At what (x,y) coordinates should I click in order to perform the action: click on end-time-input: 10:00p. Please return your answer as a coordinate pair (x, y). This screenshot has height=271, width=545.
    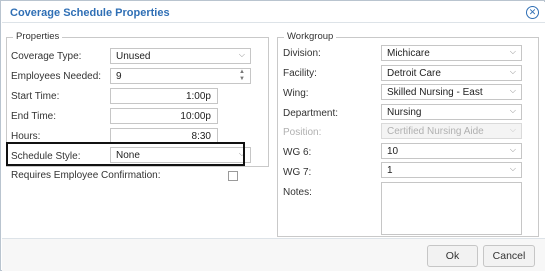
    Looking at the image, I should click on (164, 116).